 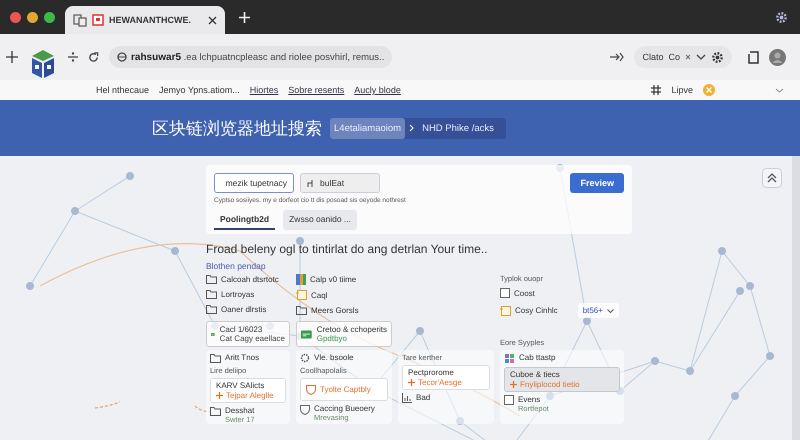 I want to click on plus-icon, so click(x=219, y=396).